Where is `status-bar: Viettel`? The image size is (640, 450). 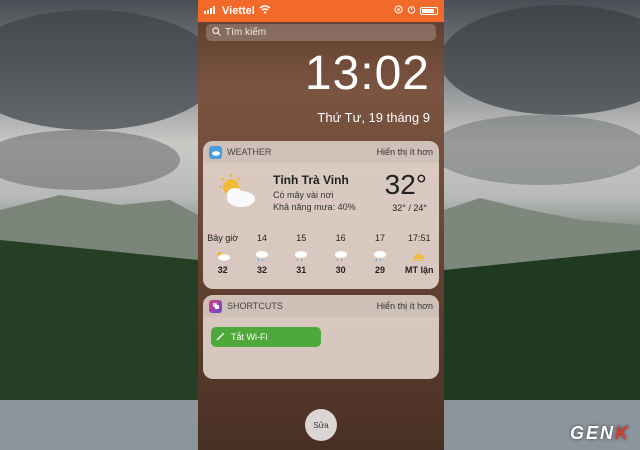 status-bar: Viettel is located at coordinates (321, 11).